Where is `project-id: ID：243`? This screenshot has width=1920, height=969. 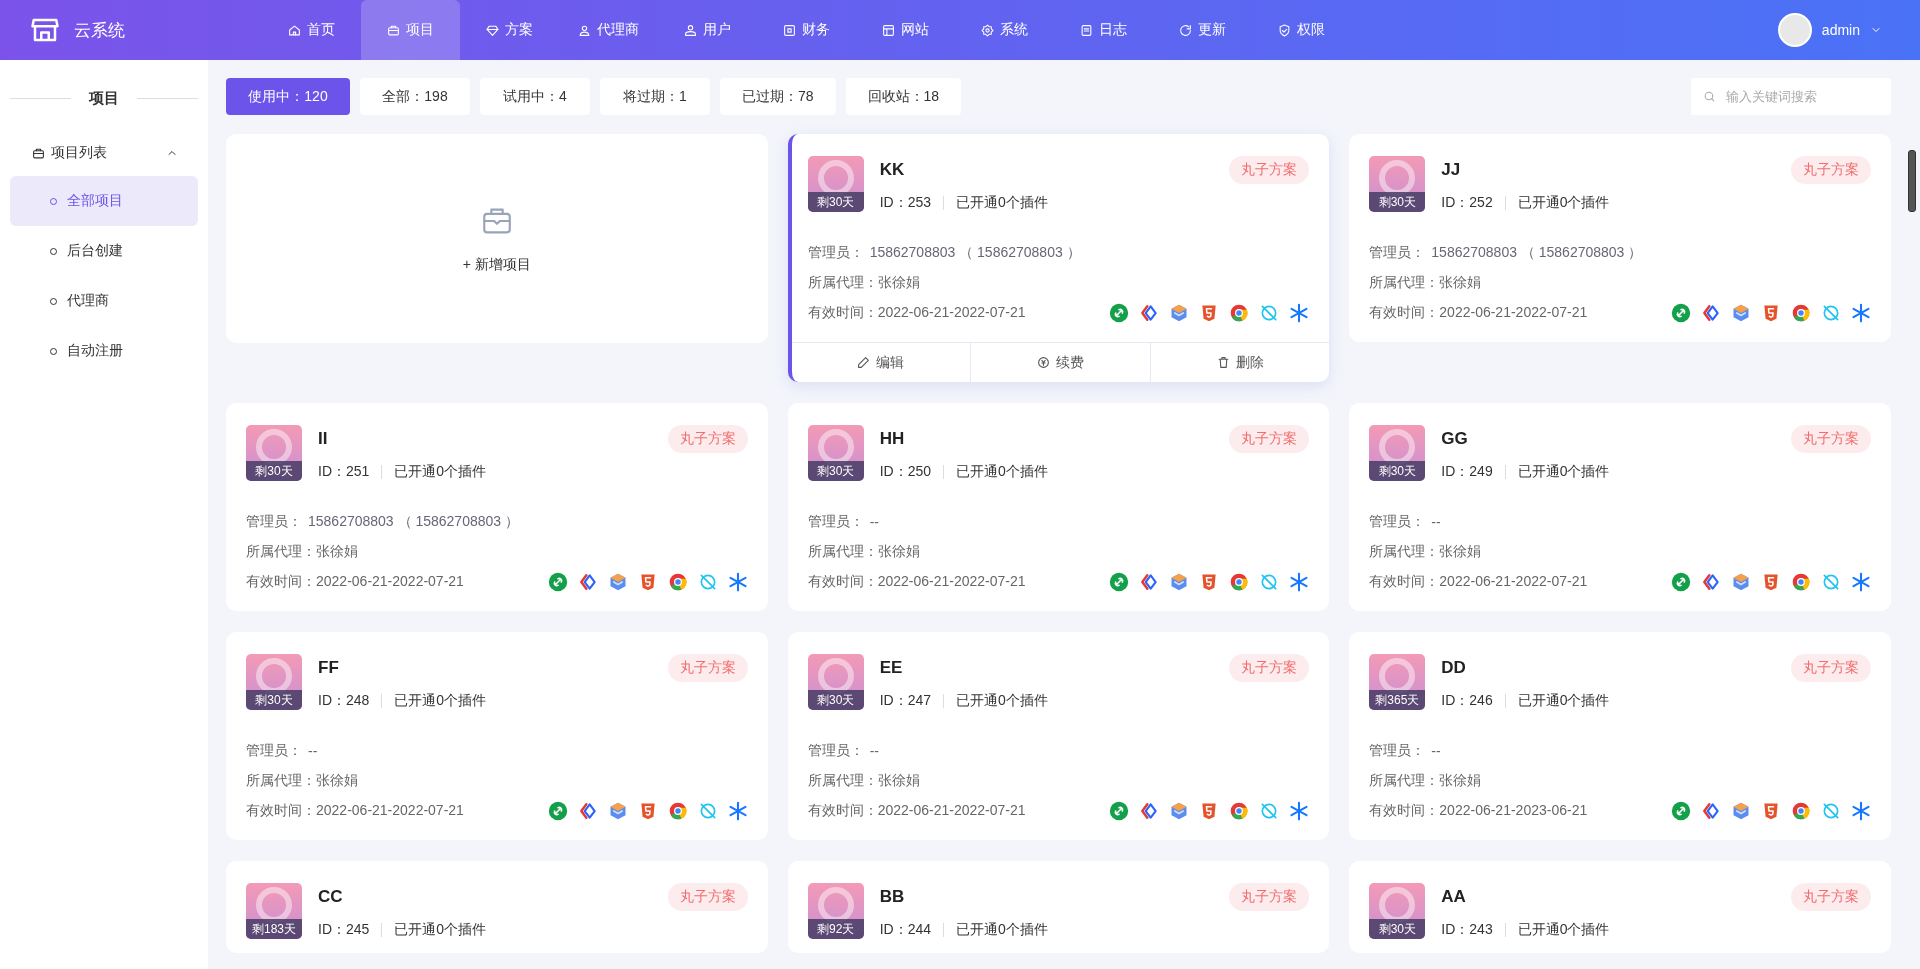
project-id: ID：243 is located at coordinates (1467, 930).